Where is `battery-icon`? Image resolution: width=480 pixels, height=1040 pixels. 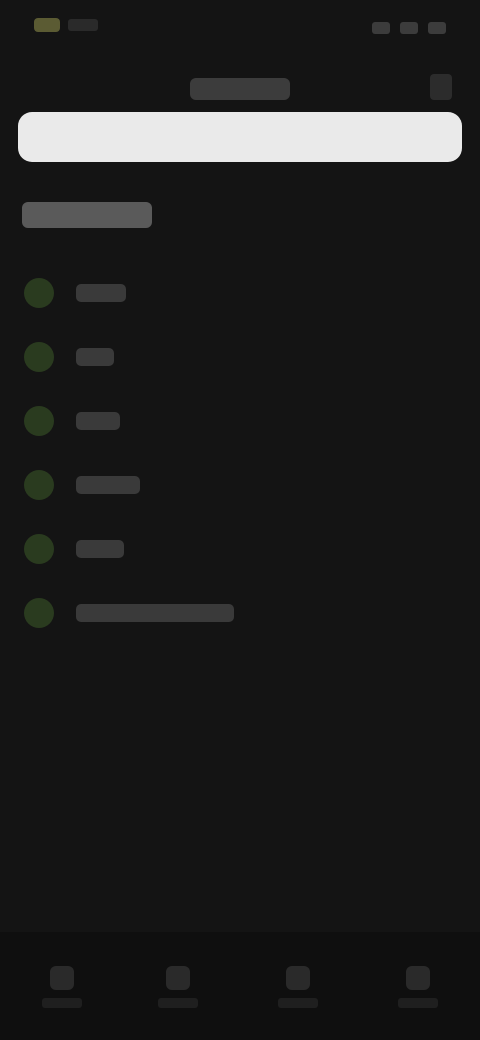 battery-icon is located at coordinates (437, 28).